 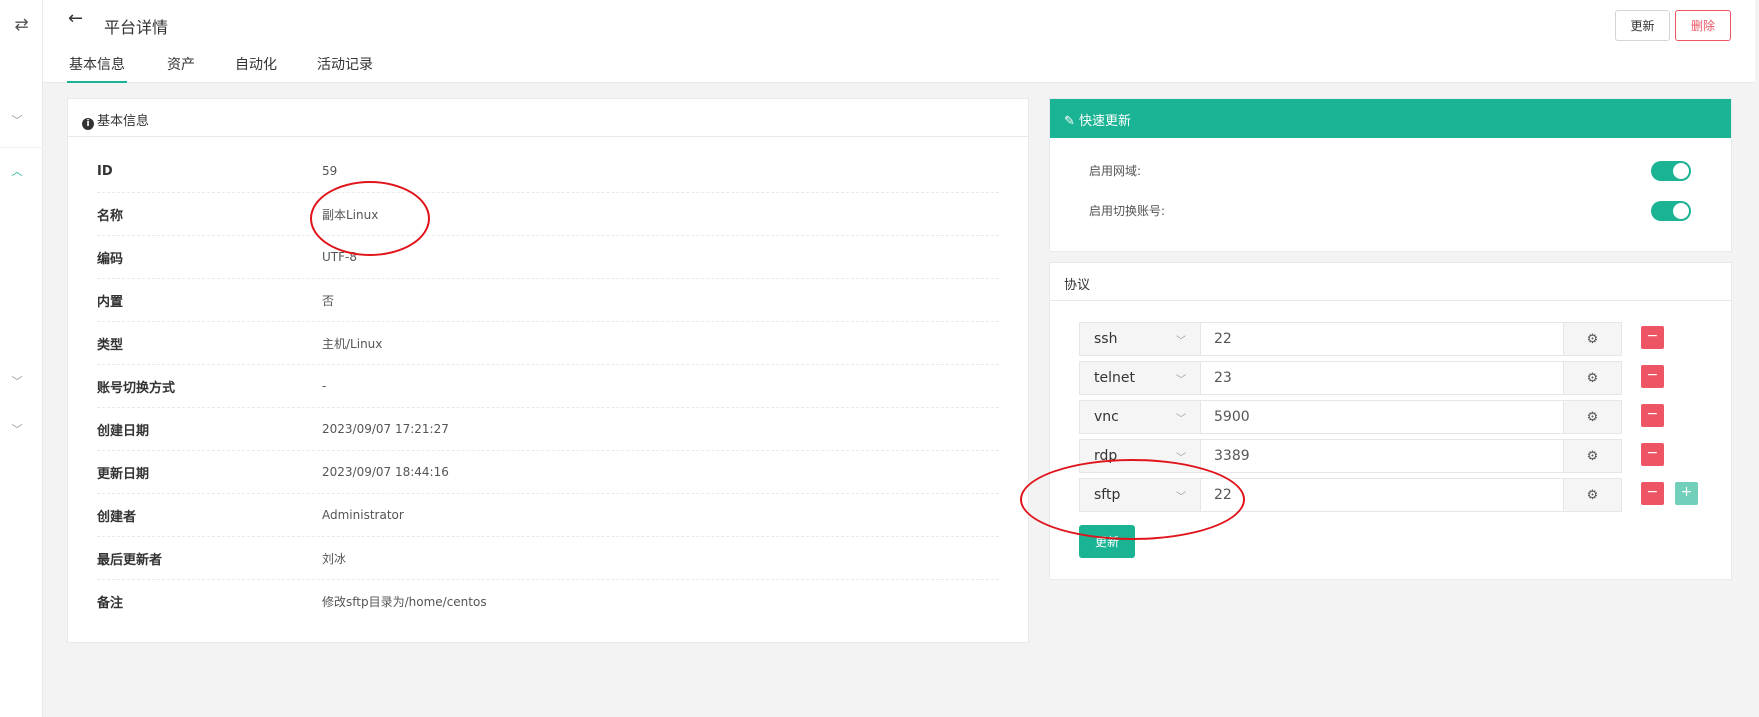 What do you see at coordinates (548, 171) in the screenshot?
I see `info-row-id: ID 59` at bounding box center [548, 171].